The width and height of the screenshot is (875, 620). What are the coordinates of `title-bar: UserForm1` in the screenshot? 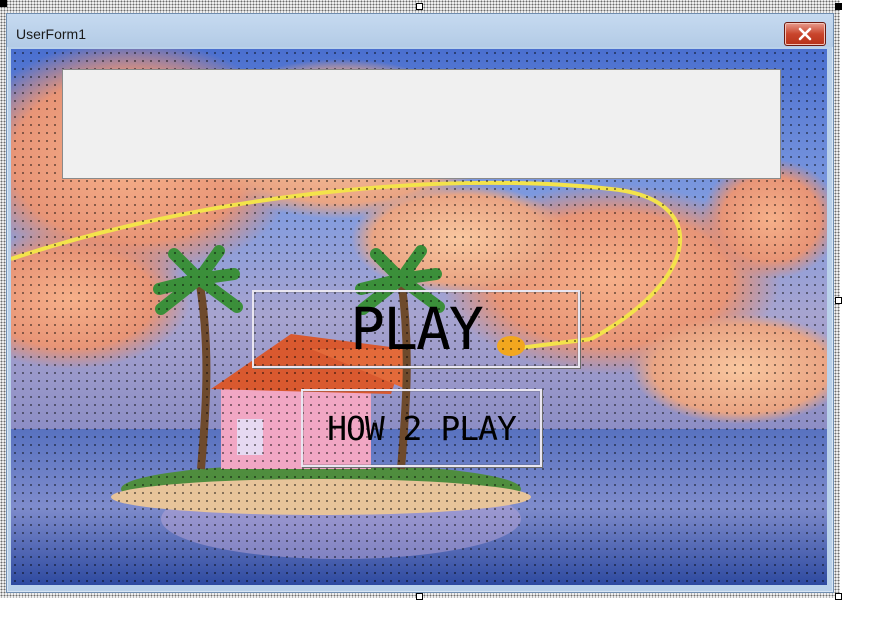 It's located at (420, 30).